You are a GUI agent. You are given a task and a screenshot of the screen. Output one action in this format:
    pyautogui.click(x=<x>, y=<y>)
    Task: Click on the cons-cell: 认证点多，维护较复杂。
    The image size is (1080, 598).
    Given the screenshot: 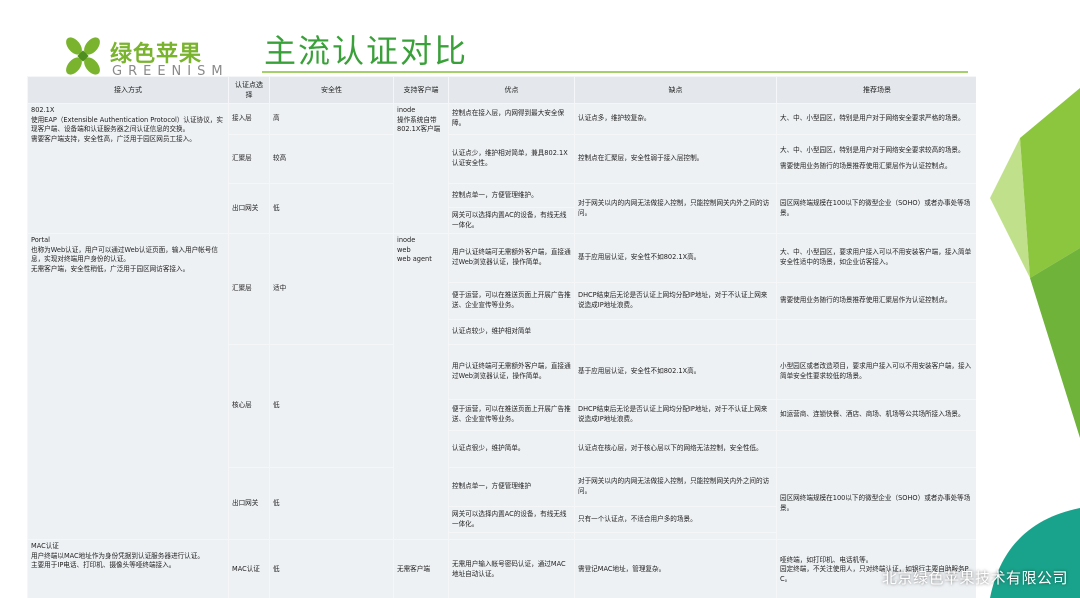 What is the action you would take?
    pyautogui.click(x=675, y=119)
    